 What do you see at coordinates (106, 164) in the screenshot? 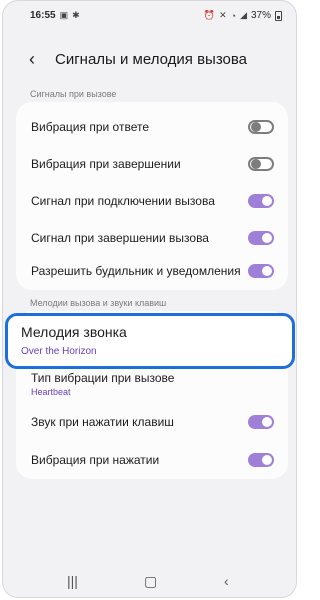
I see `row-label: Вибрация при завершении` at bounding box center [106, 164].